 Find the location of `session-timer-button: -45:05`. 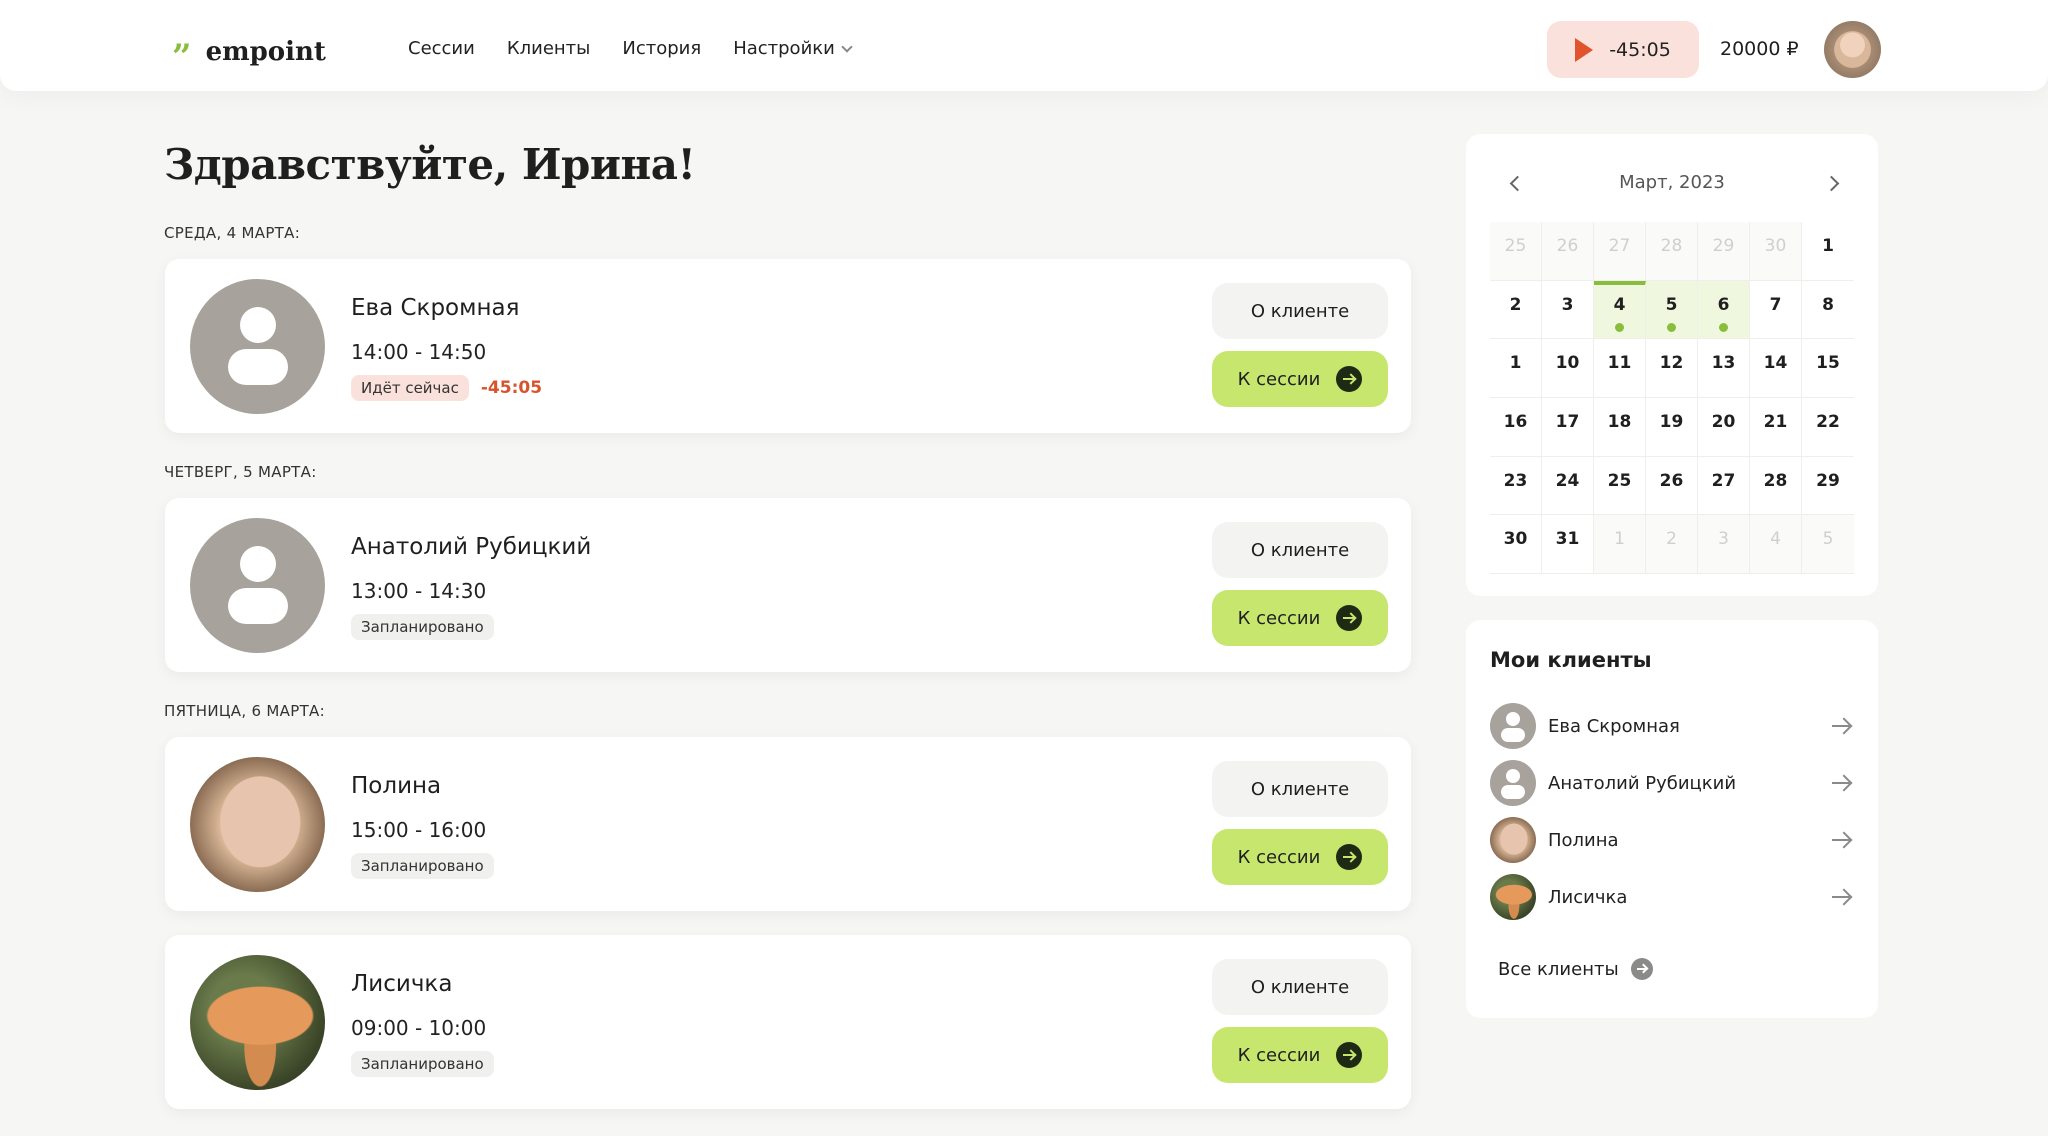

session-timer-button: -45:05 is located at coordinates (1623, 49).